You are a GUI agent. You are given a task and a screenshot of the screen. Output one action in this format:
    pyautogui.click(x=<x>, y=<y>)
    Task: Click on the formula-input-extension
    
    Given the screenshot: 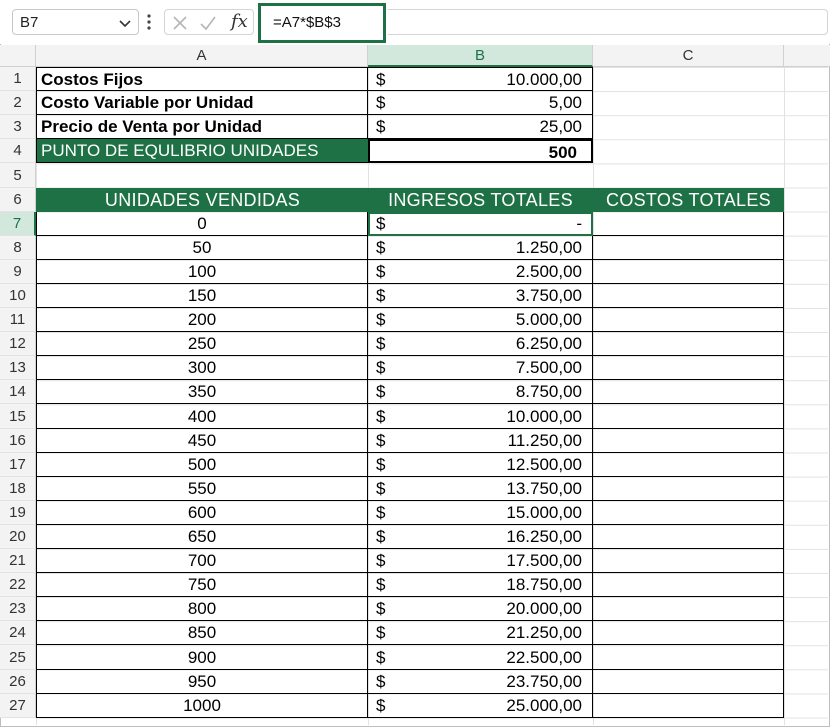 What is the action you would take?
    pyautogui.click(x=608, y=22)
    